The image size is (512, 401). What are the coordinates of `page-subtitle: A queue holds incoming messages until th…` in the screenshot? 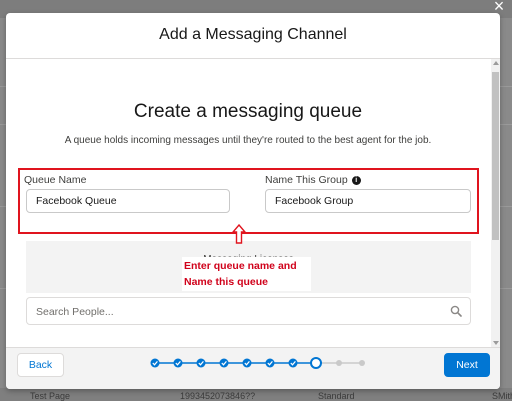 It's located at (248, 140).